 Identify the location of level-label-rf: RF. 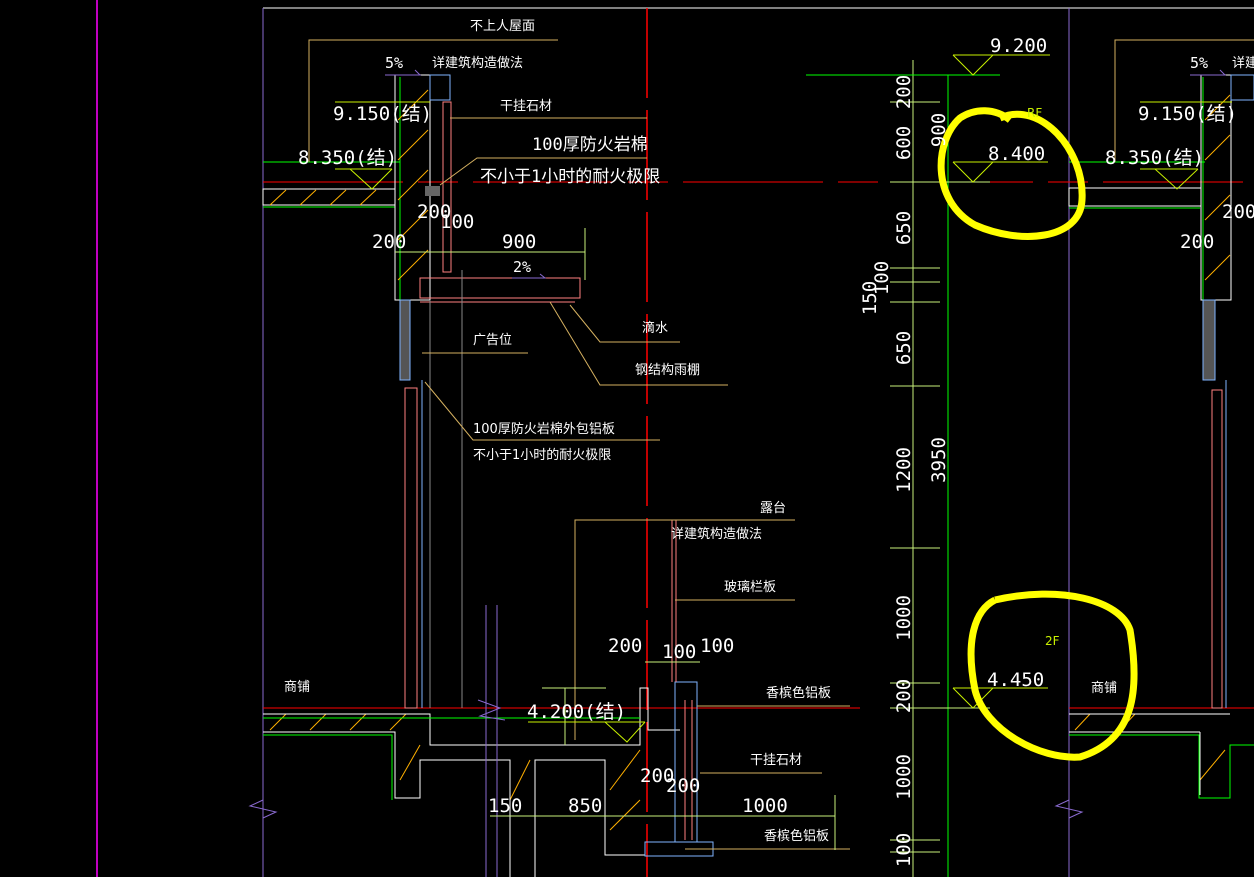
(1034, 113).